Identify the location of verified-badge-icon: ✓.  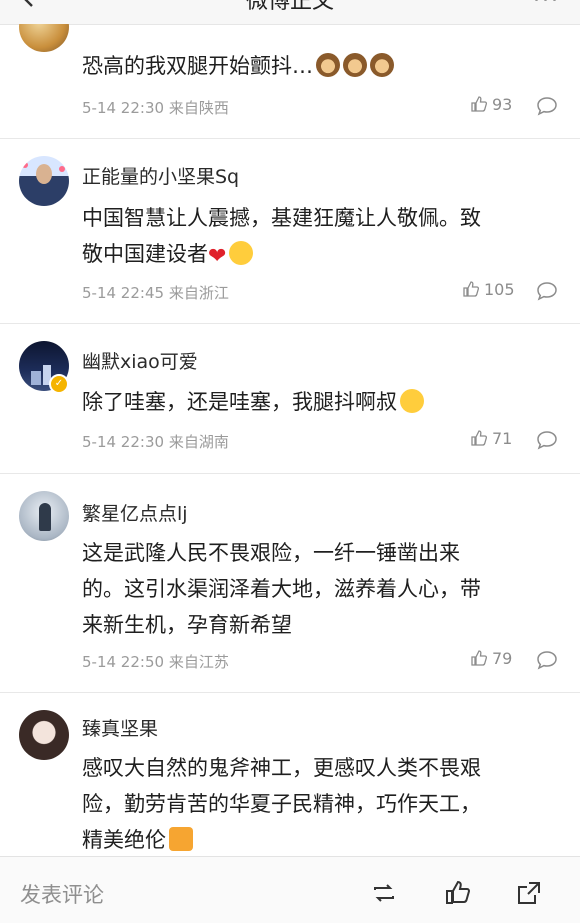
(59, 384).